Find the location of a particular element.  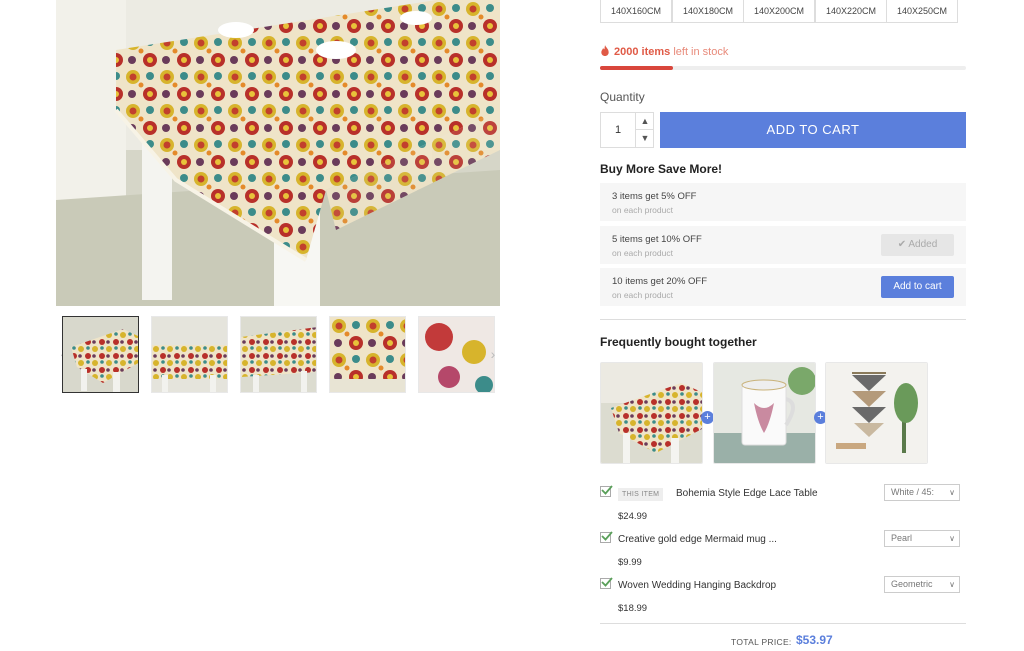

tier-name: 3 items get 5% OFF is located at coordinates (654, 196).